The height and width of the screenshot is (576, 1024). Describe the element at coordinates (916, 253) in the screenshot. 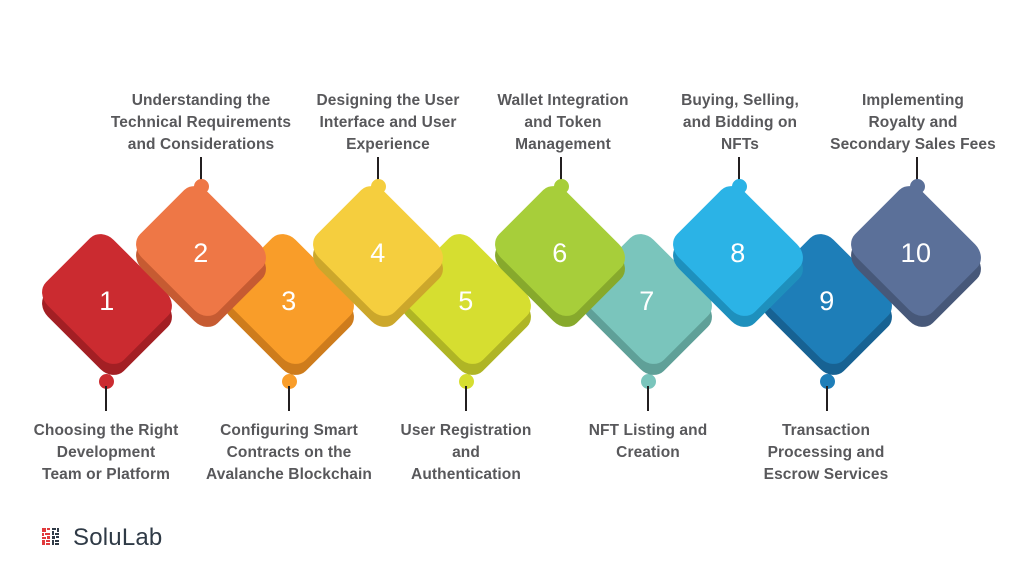

I see `step-number-10: 10` at that location.